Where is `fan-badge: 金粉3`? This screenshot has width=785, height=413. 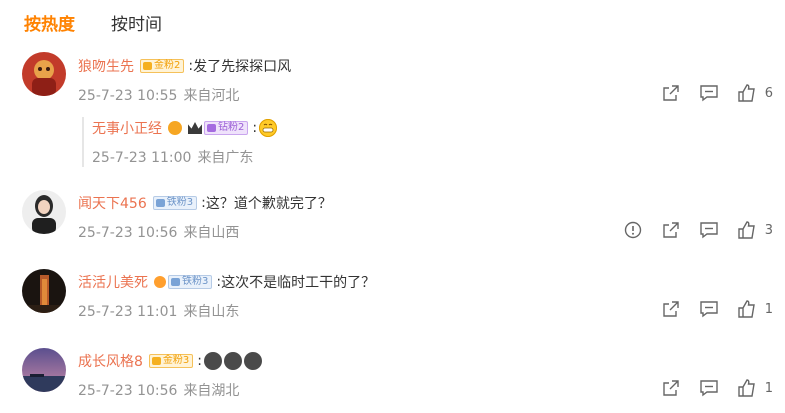
fan-badge: 金粉3 is located at coordinates (171, 361).